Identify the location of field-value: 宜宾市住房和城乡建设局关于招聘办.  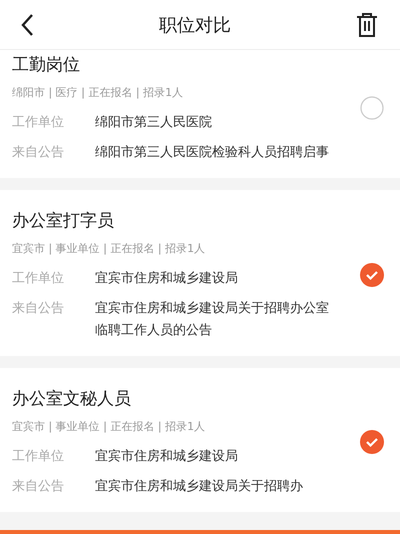
(199, 487).